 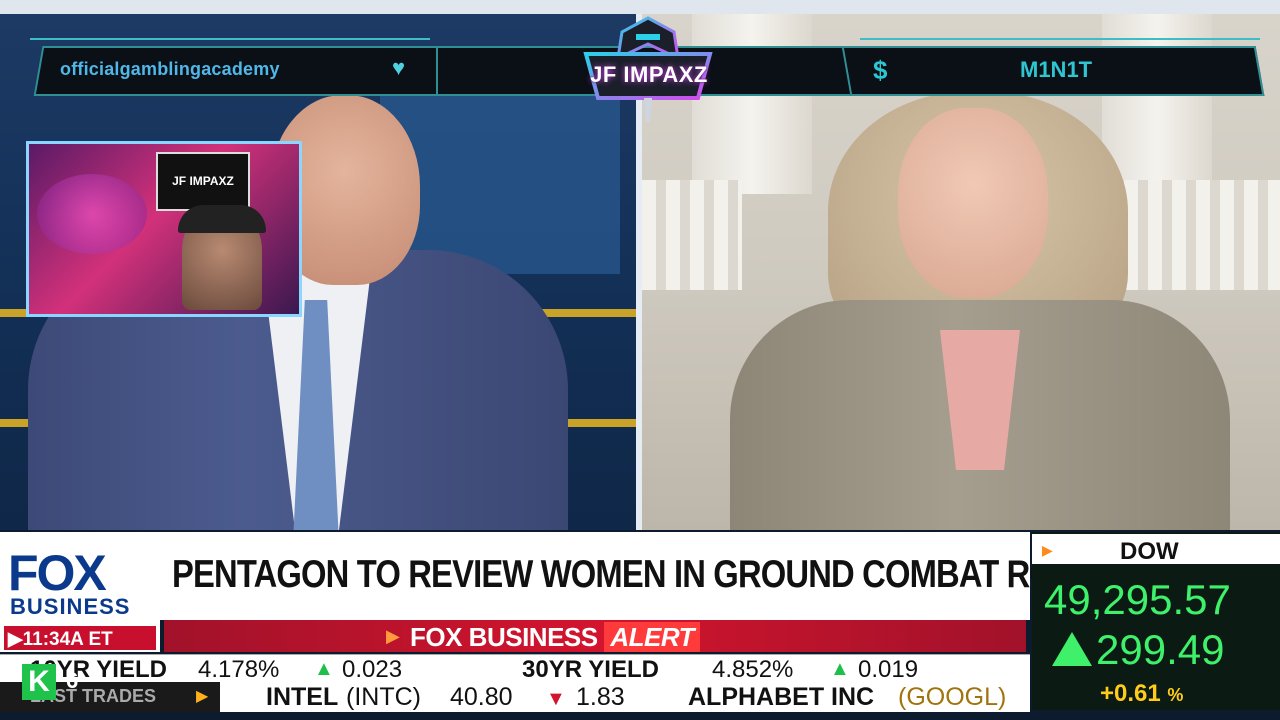 I want to click on index-label: DOW, so click(x=1149, y=551).